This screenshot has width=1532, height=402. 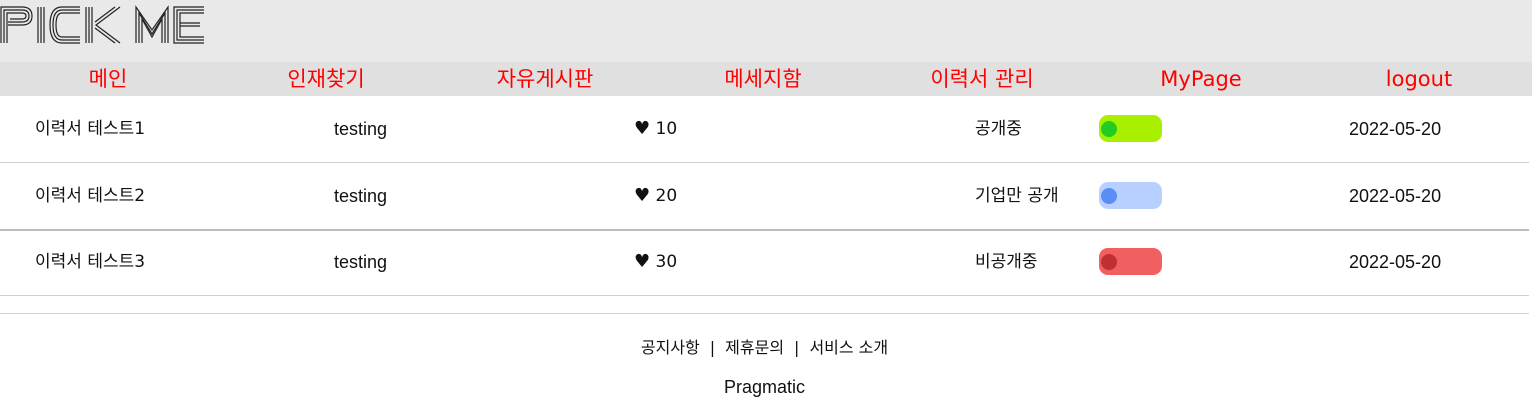 What do you see at coordinates (1017, 196) in the screenshot?
I see `resume-status: 기업만 공개` at bounding box center [1017, 196].